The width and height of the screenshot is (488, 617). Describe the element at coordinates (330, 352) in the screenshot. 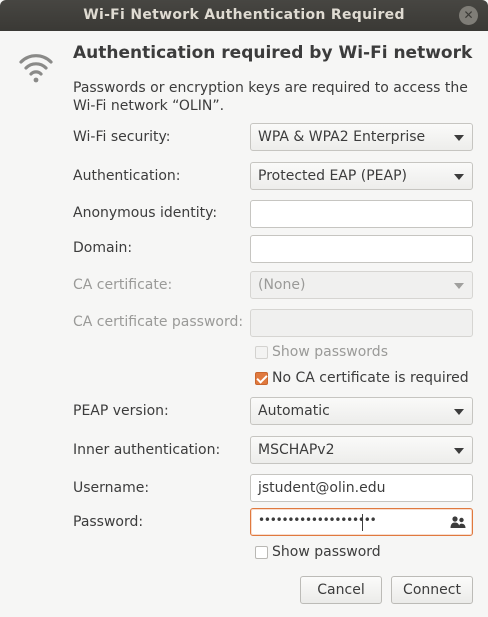

I see `show-passwords-label: Show passwords` at that location.